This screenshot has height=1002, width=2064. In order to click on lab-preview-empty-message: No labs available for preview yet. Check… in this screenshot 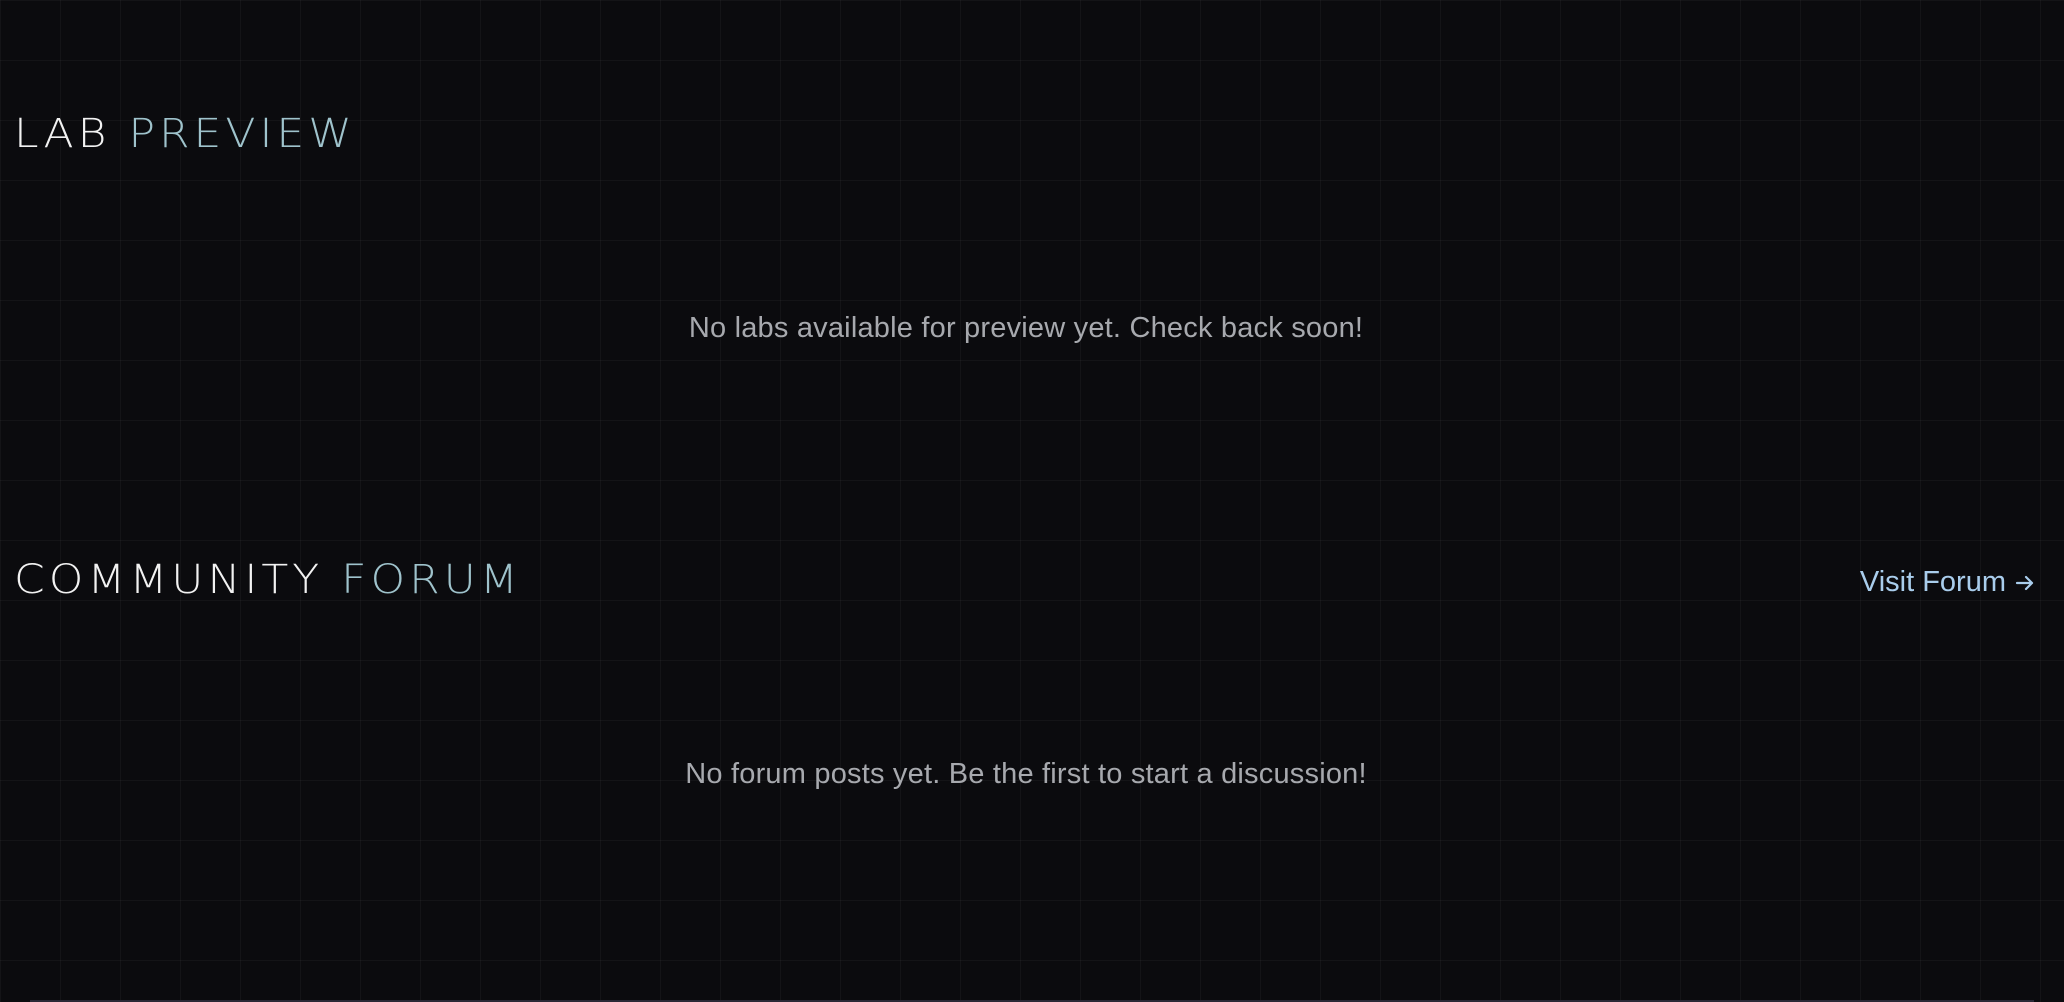, I will do `click(1026, 328)`.